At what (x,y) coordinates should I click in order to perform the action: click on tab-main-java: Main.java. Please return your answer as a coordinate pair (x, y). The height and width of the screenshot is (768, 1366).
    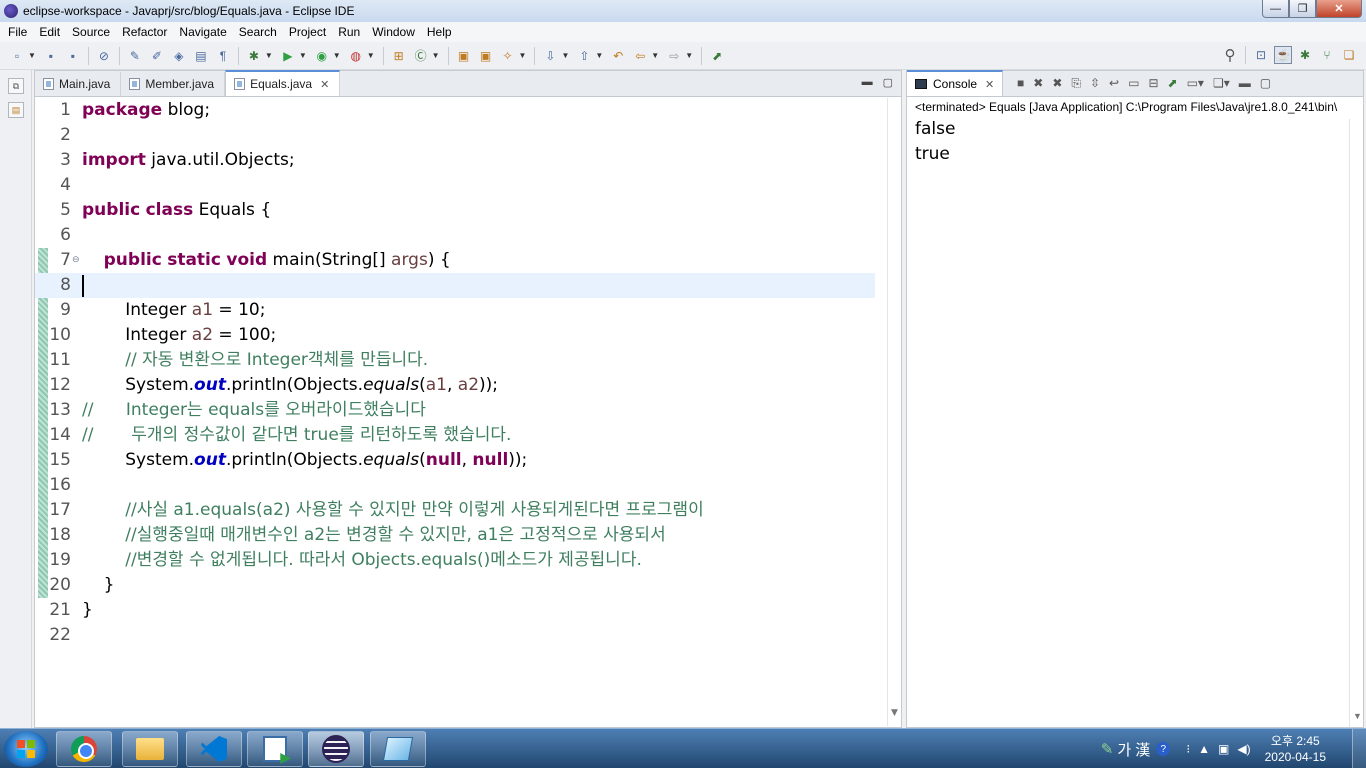
    Looking at the image, I should click on (78, 84).